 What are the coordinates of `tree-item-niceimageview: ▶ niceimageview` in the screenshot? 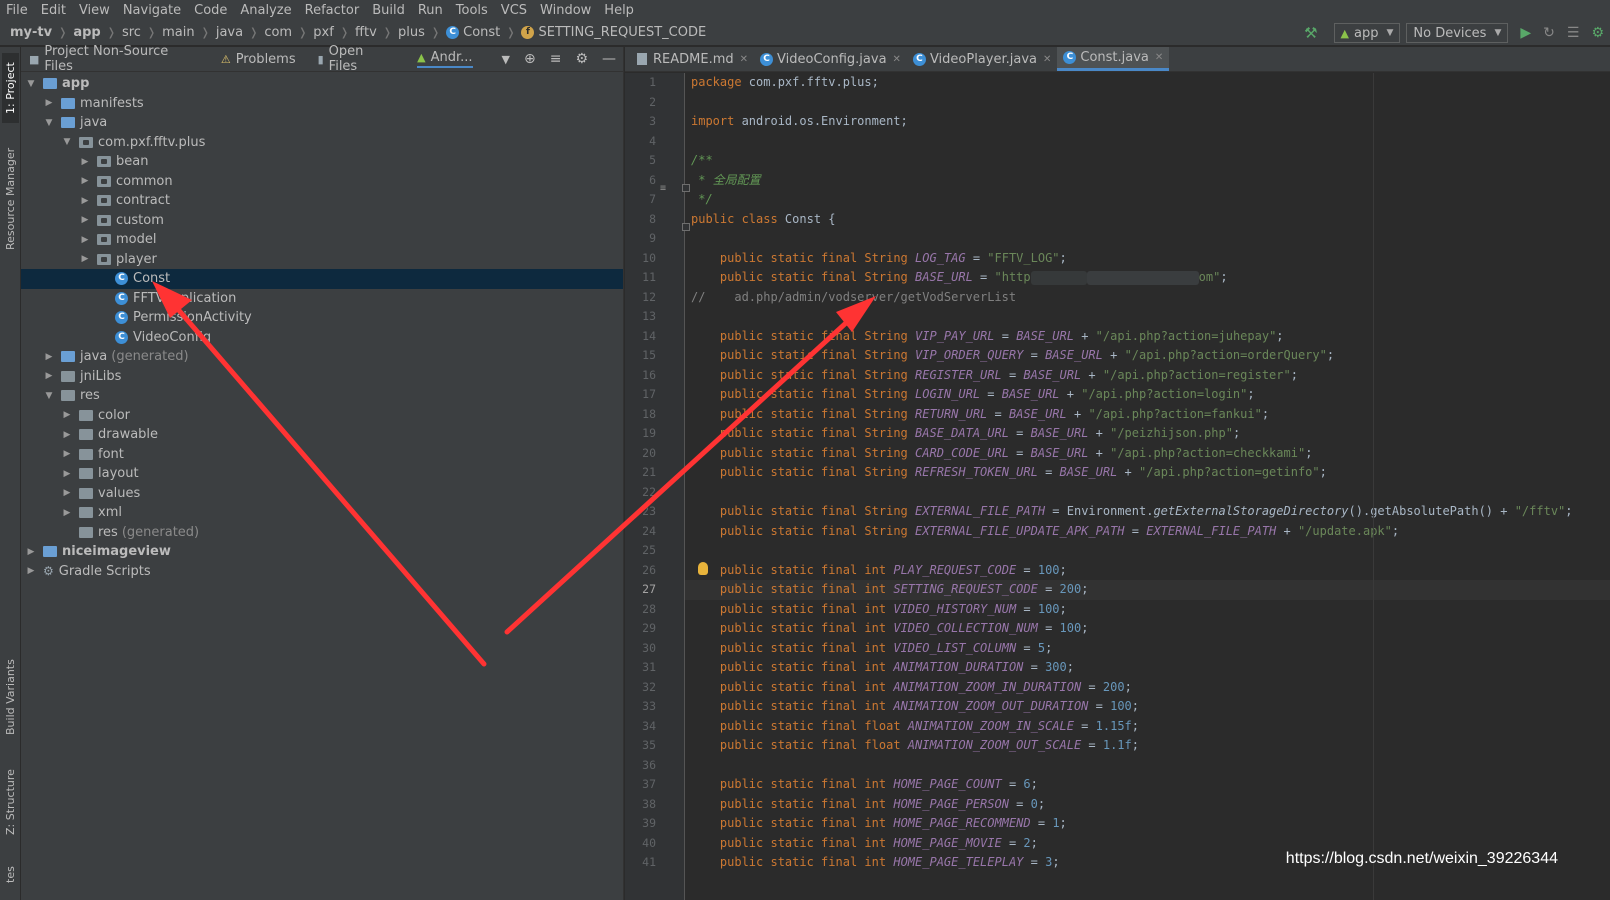 It's located at (322, 552).